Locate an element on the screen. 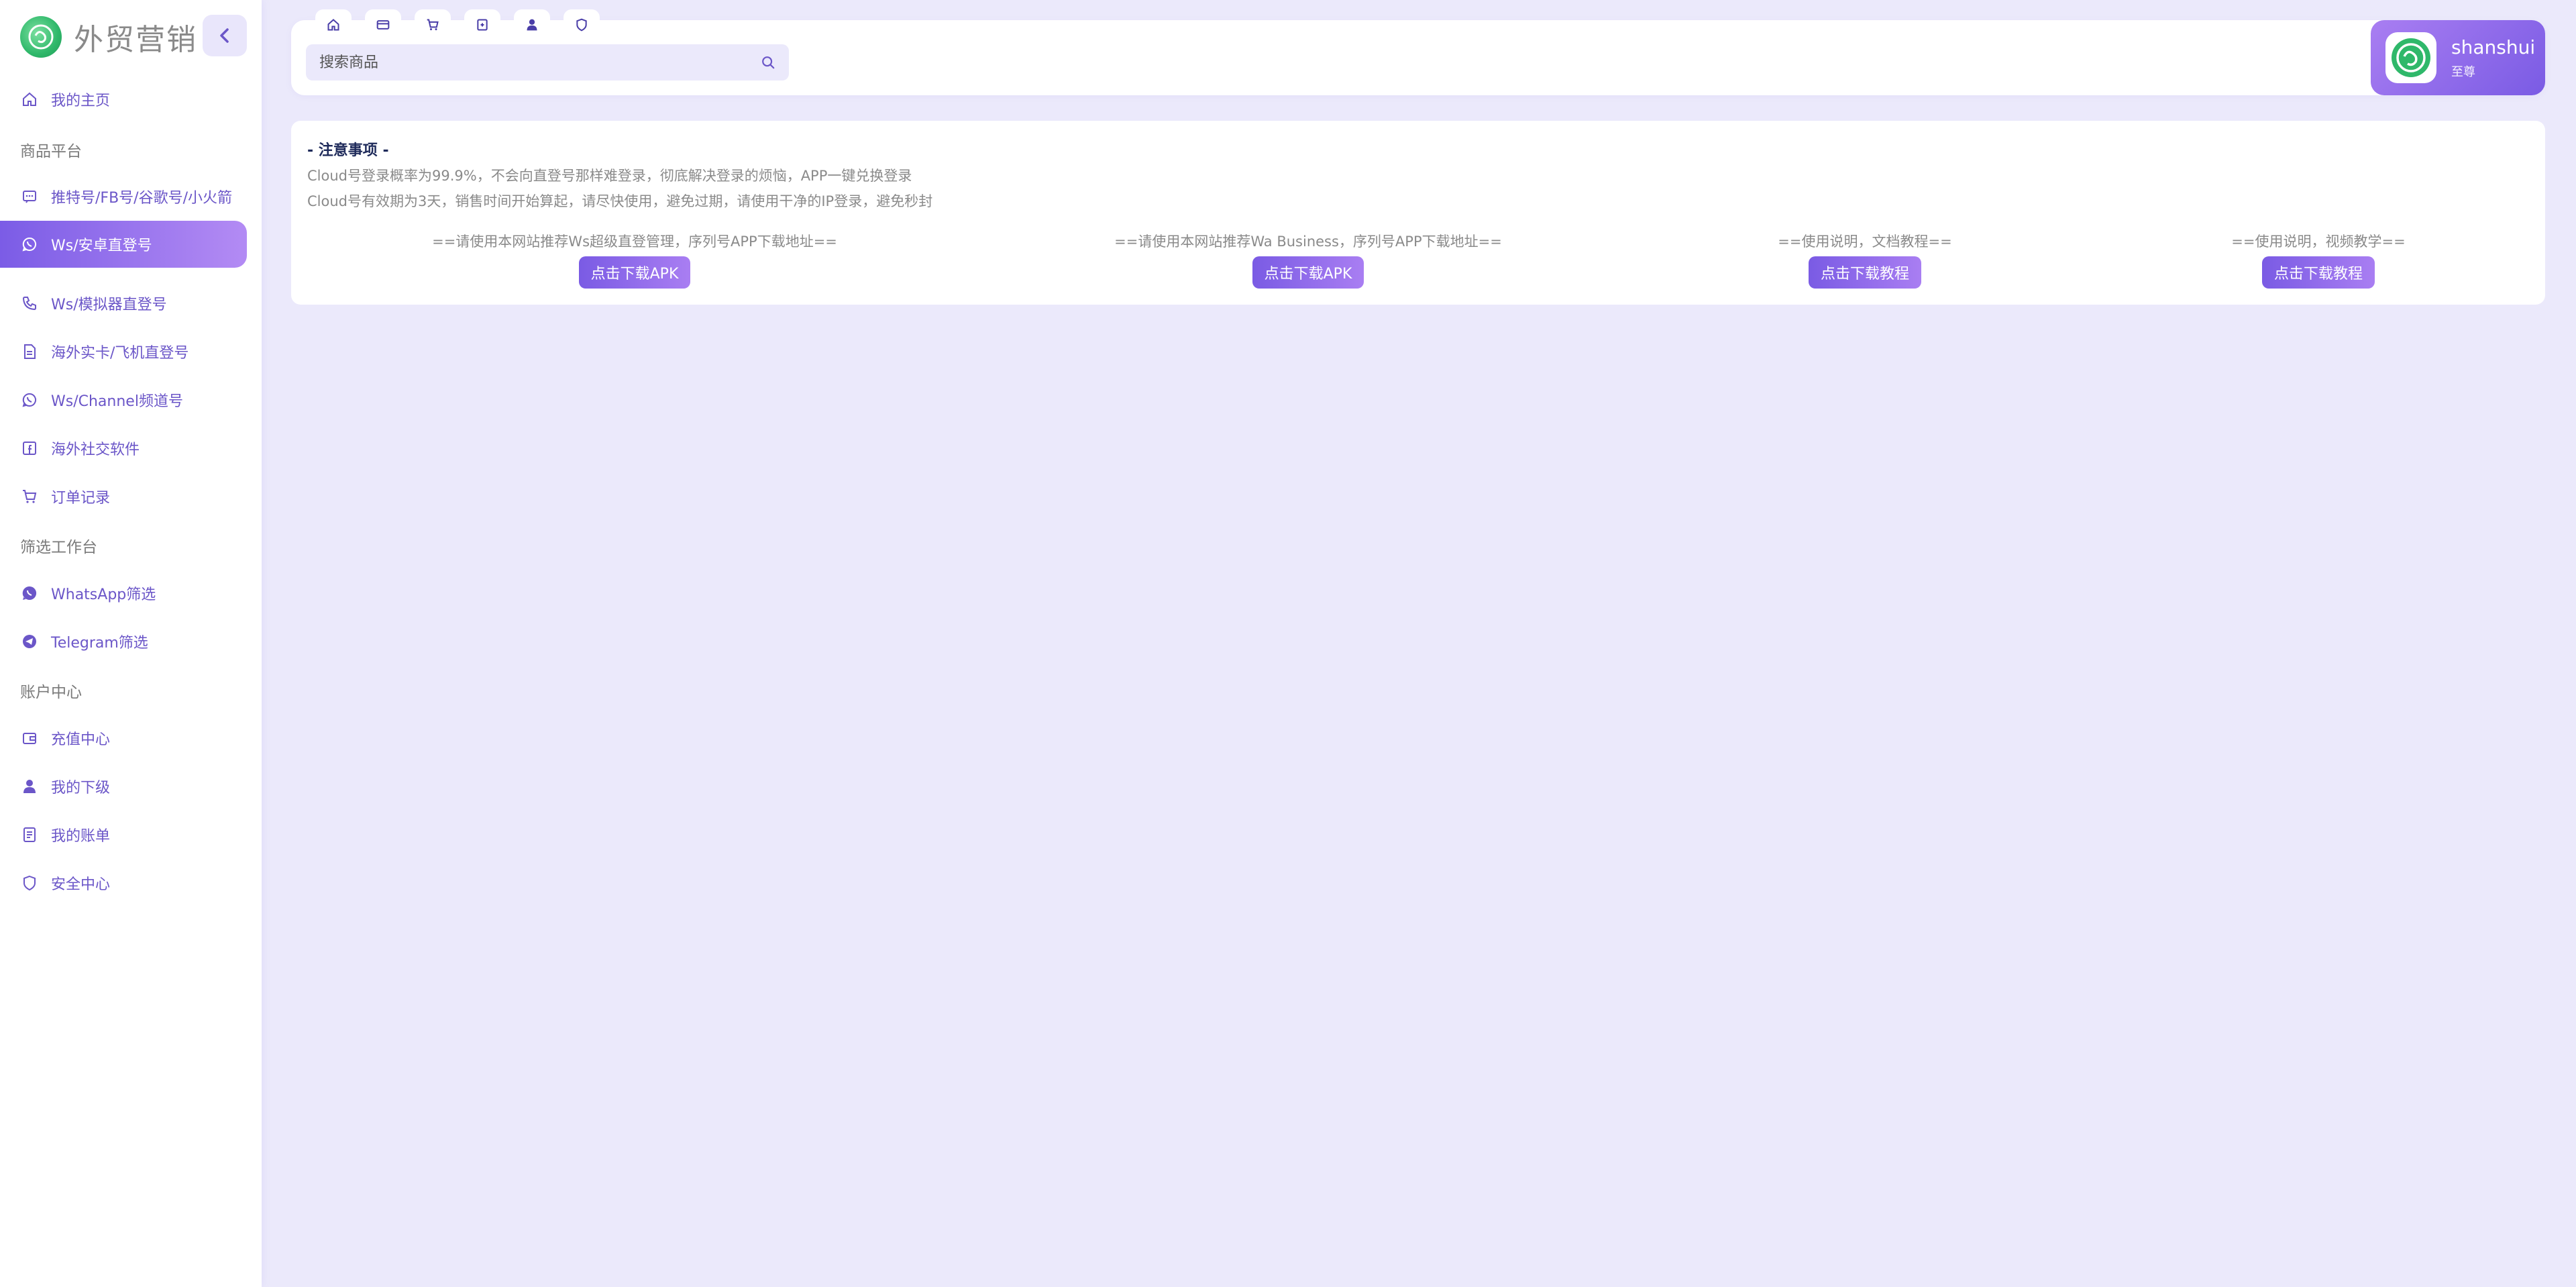  sidebar-item-label: 海外社交软件 is located at coordinates (95, 450).